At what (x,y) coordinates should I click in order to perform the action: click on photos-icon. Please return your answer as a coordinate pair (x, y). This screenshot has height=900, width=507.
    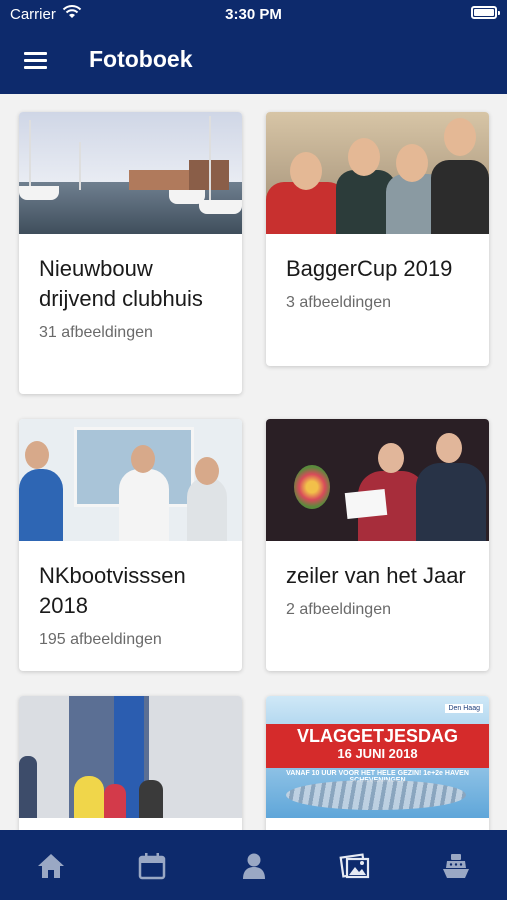
    Looking at the image, I should click on (355, 866).